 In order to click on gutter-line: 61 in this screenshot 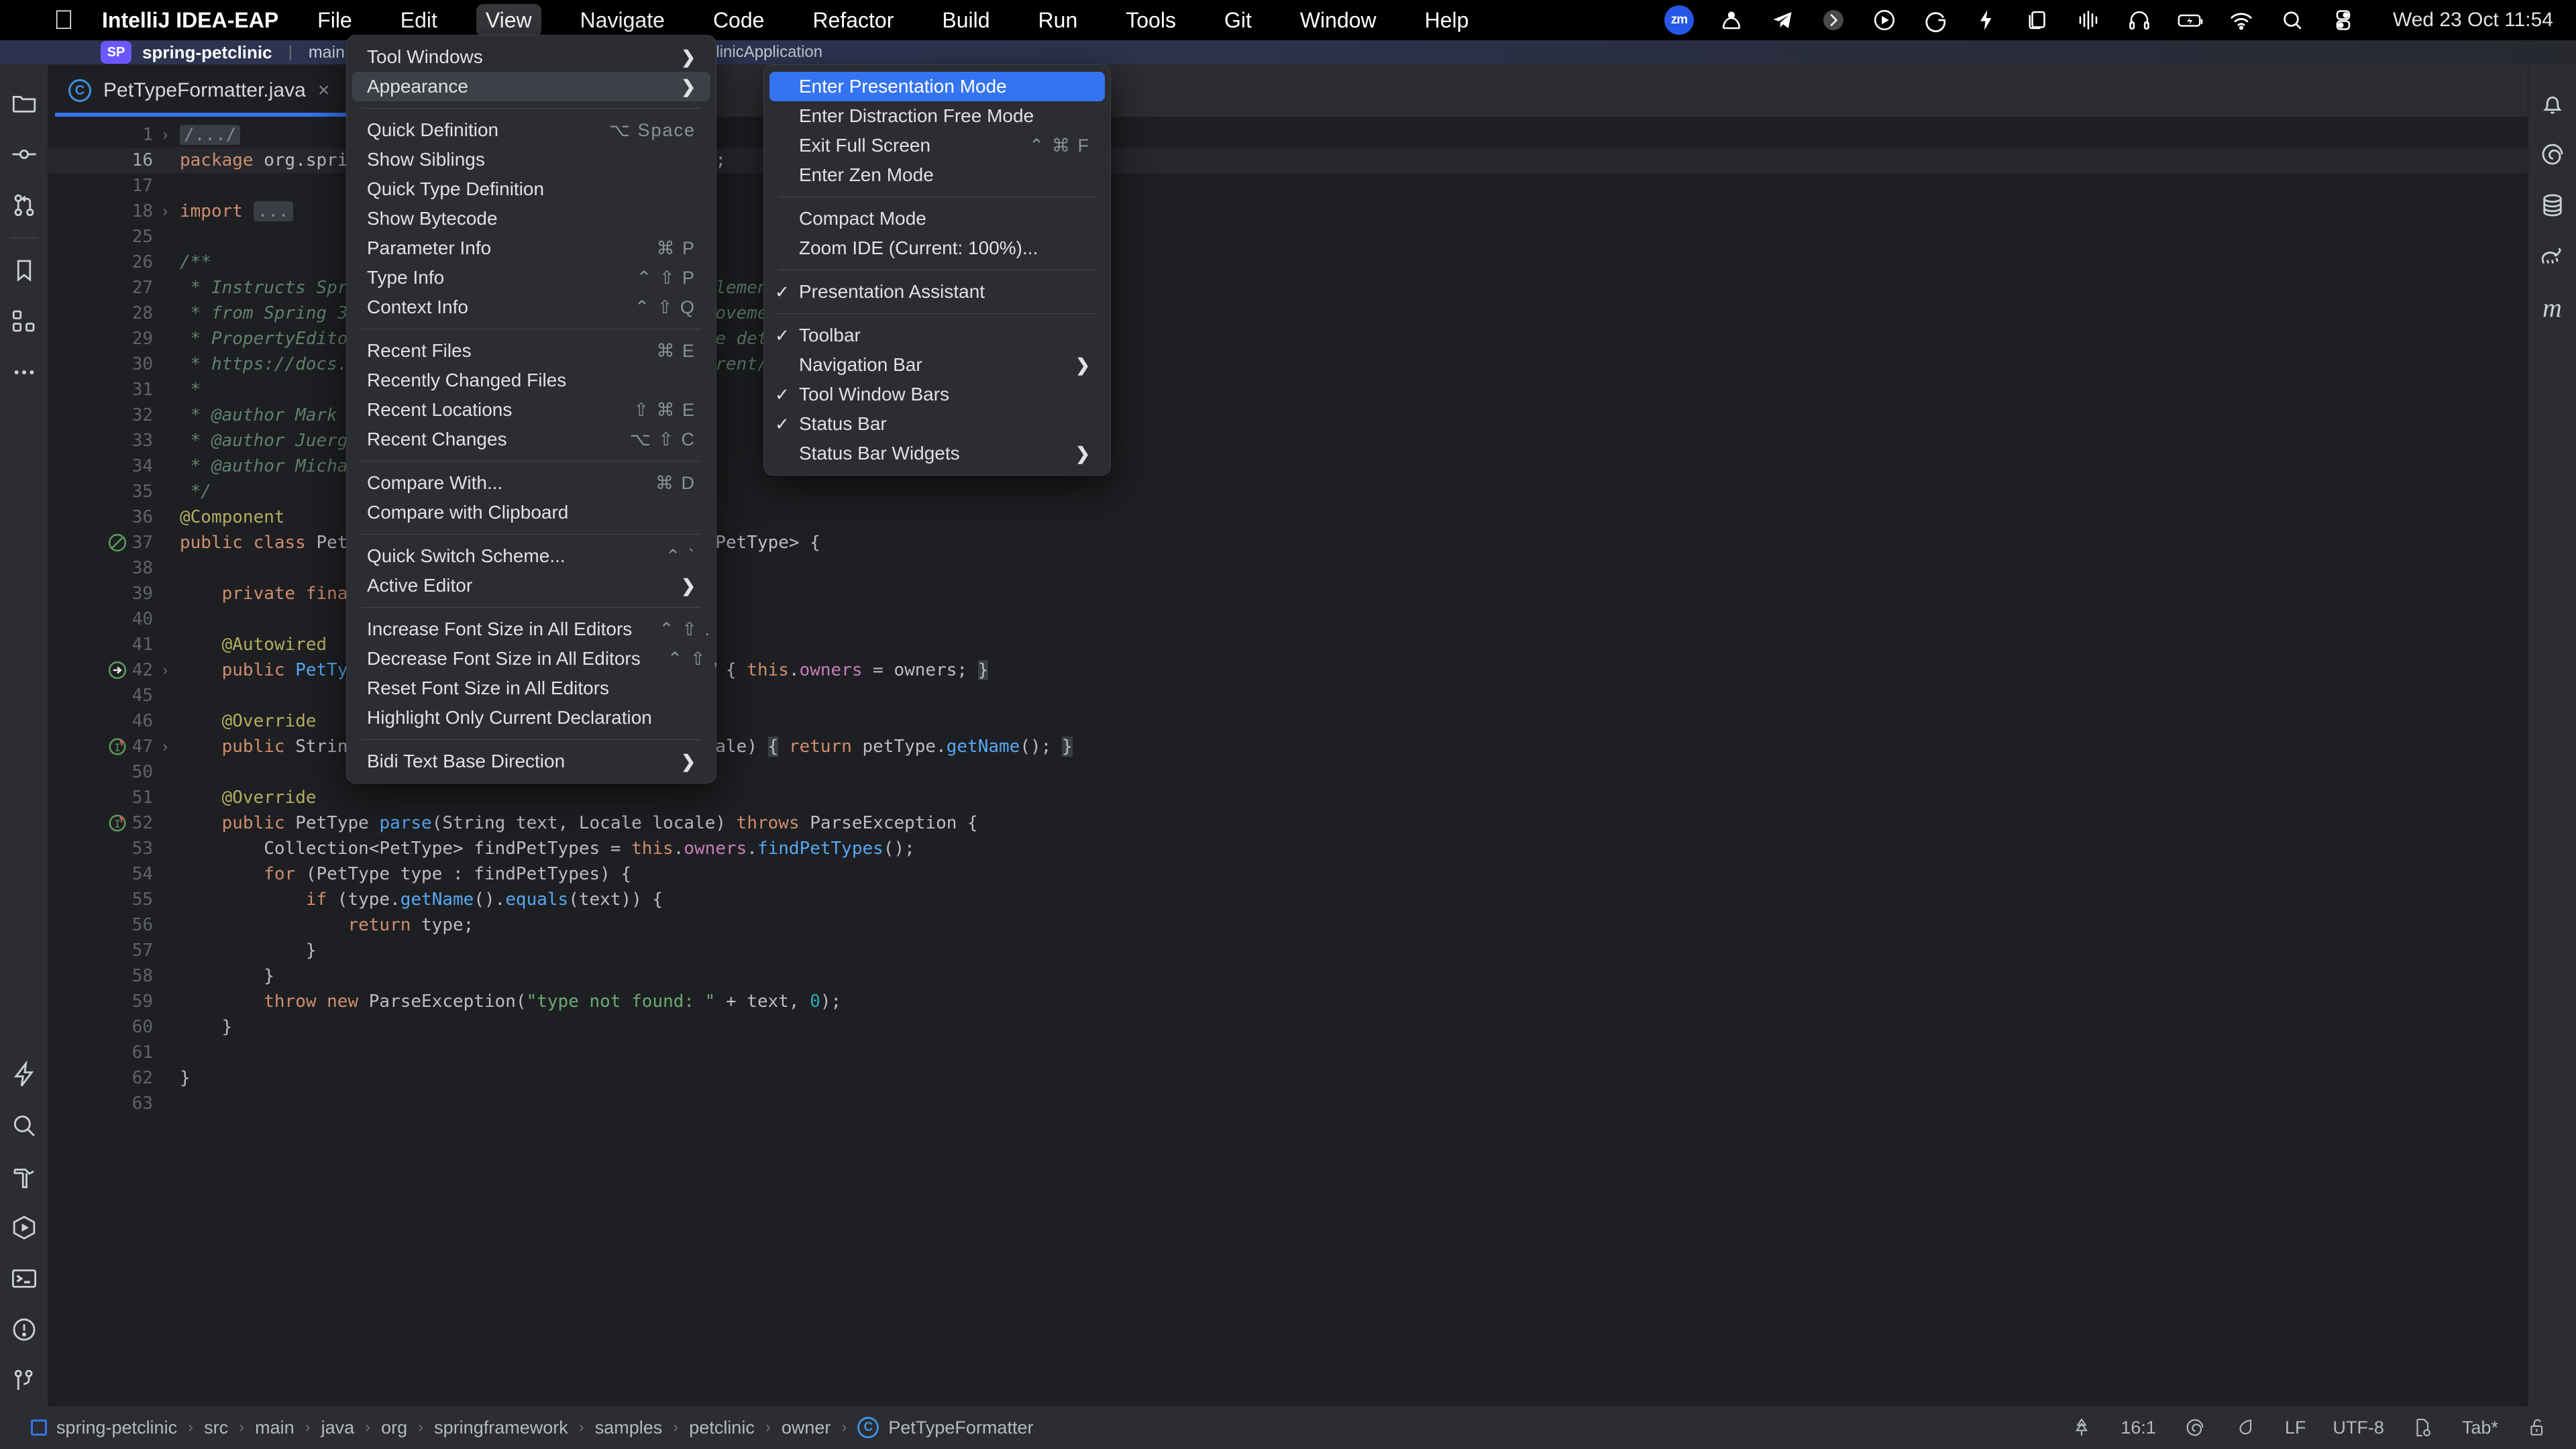, I will do `click(105, 1052)`.